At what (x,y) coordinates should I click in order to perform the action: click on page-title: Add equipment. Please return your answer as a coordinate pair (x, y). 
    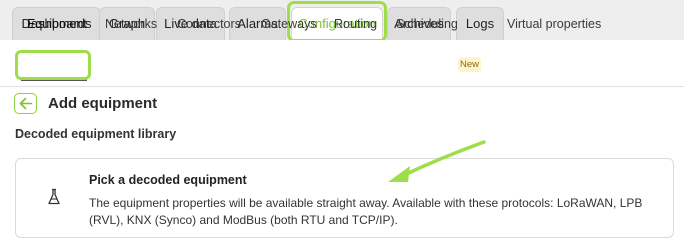
    Looking at the image, I should click on (103, 103).